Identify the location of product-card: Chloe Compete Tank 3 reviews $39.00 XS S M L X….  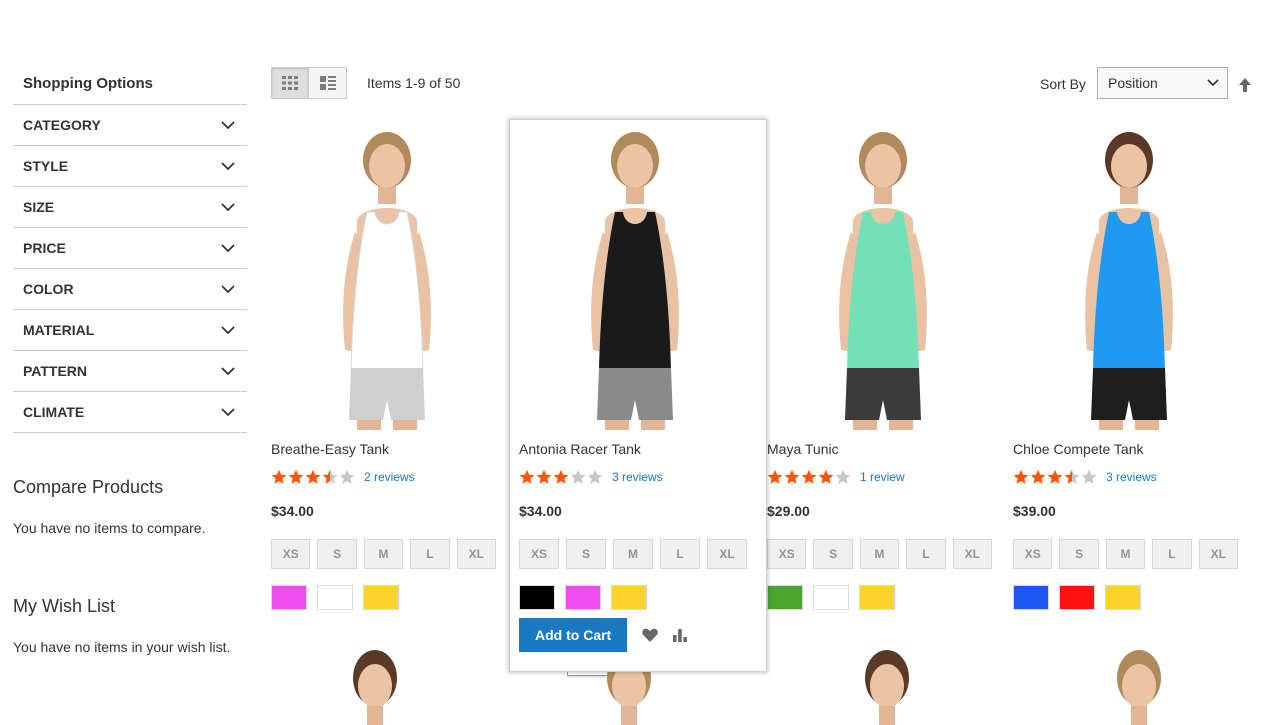
(1129, 365).